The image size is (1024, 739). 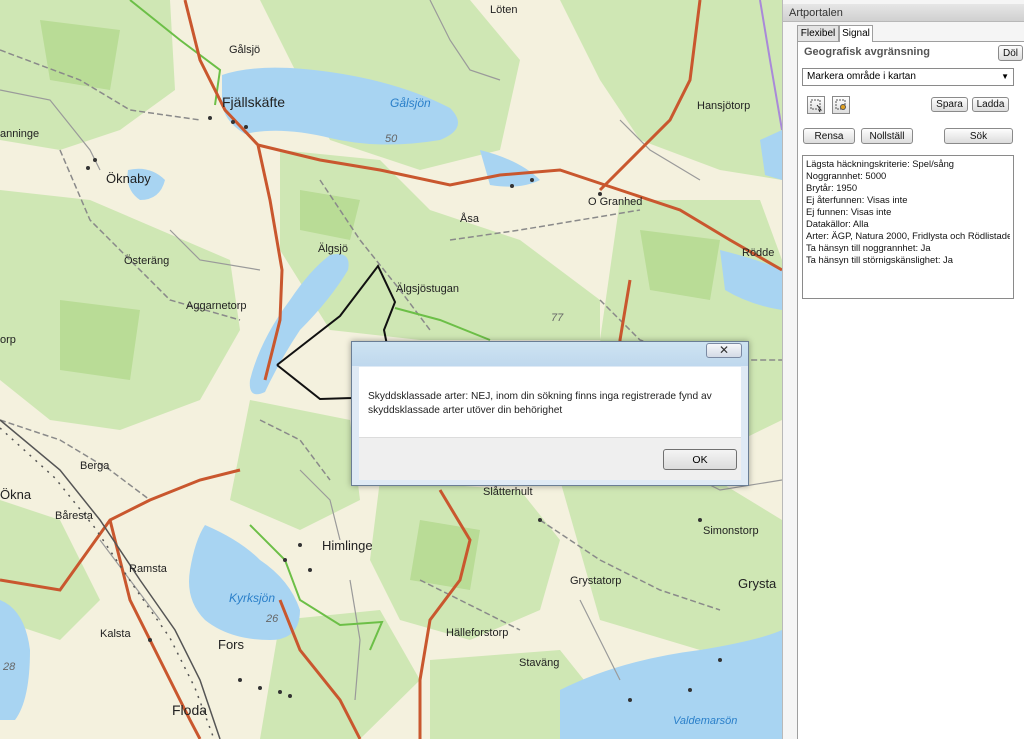 I want to click on place-label: Staväng, so click(x=539, y=663).